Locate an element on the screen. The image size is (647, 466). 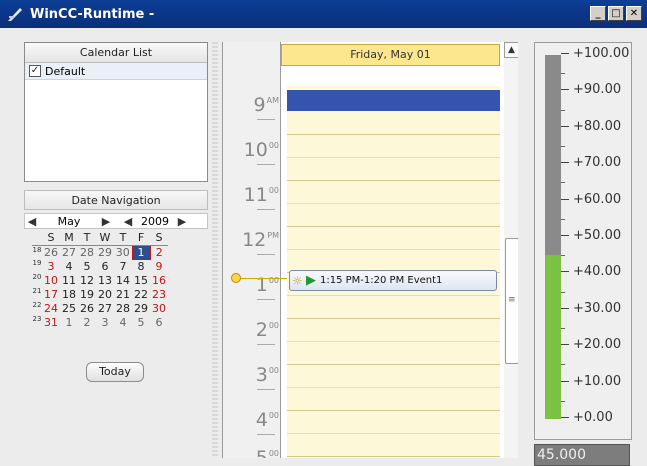
month-label: May is located at coordinates (69, 221).